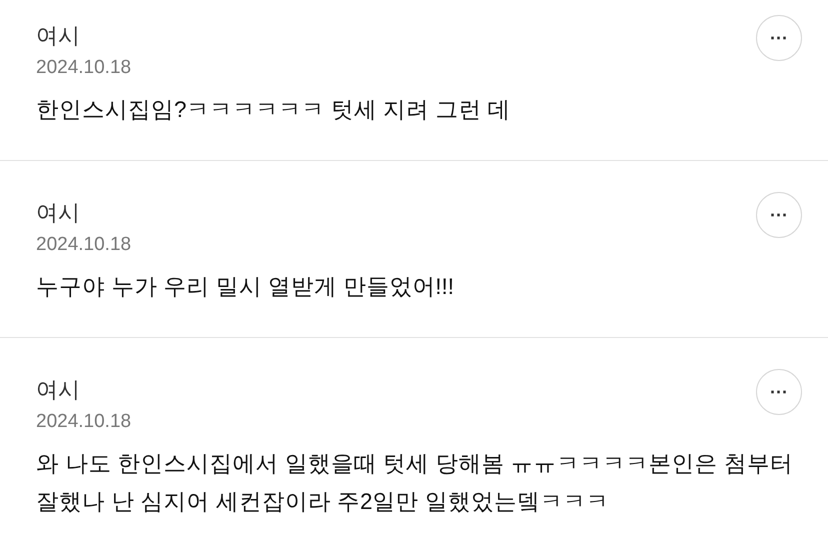  I want to click on comment-text: 와 나도 한인스시집에서 일했을때 텃세 당해봄 ㅠㅠㅋㅋㅋㅋ본인은 첨부터 잘했나 난 심지어 세컨잡이라 주2일만 일했었는뎈ㅋㅋㅋ, so click(415, 483).